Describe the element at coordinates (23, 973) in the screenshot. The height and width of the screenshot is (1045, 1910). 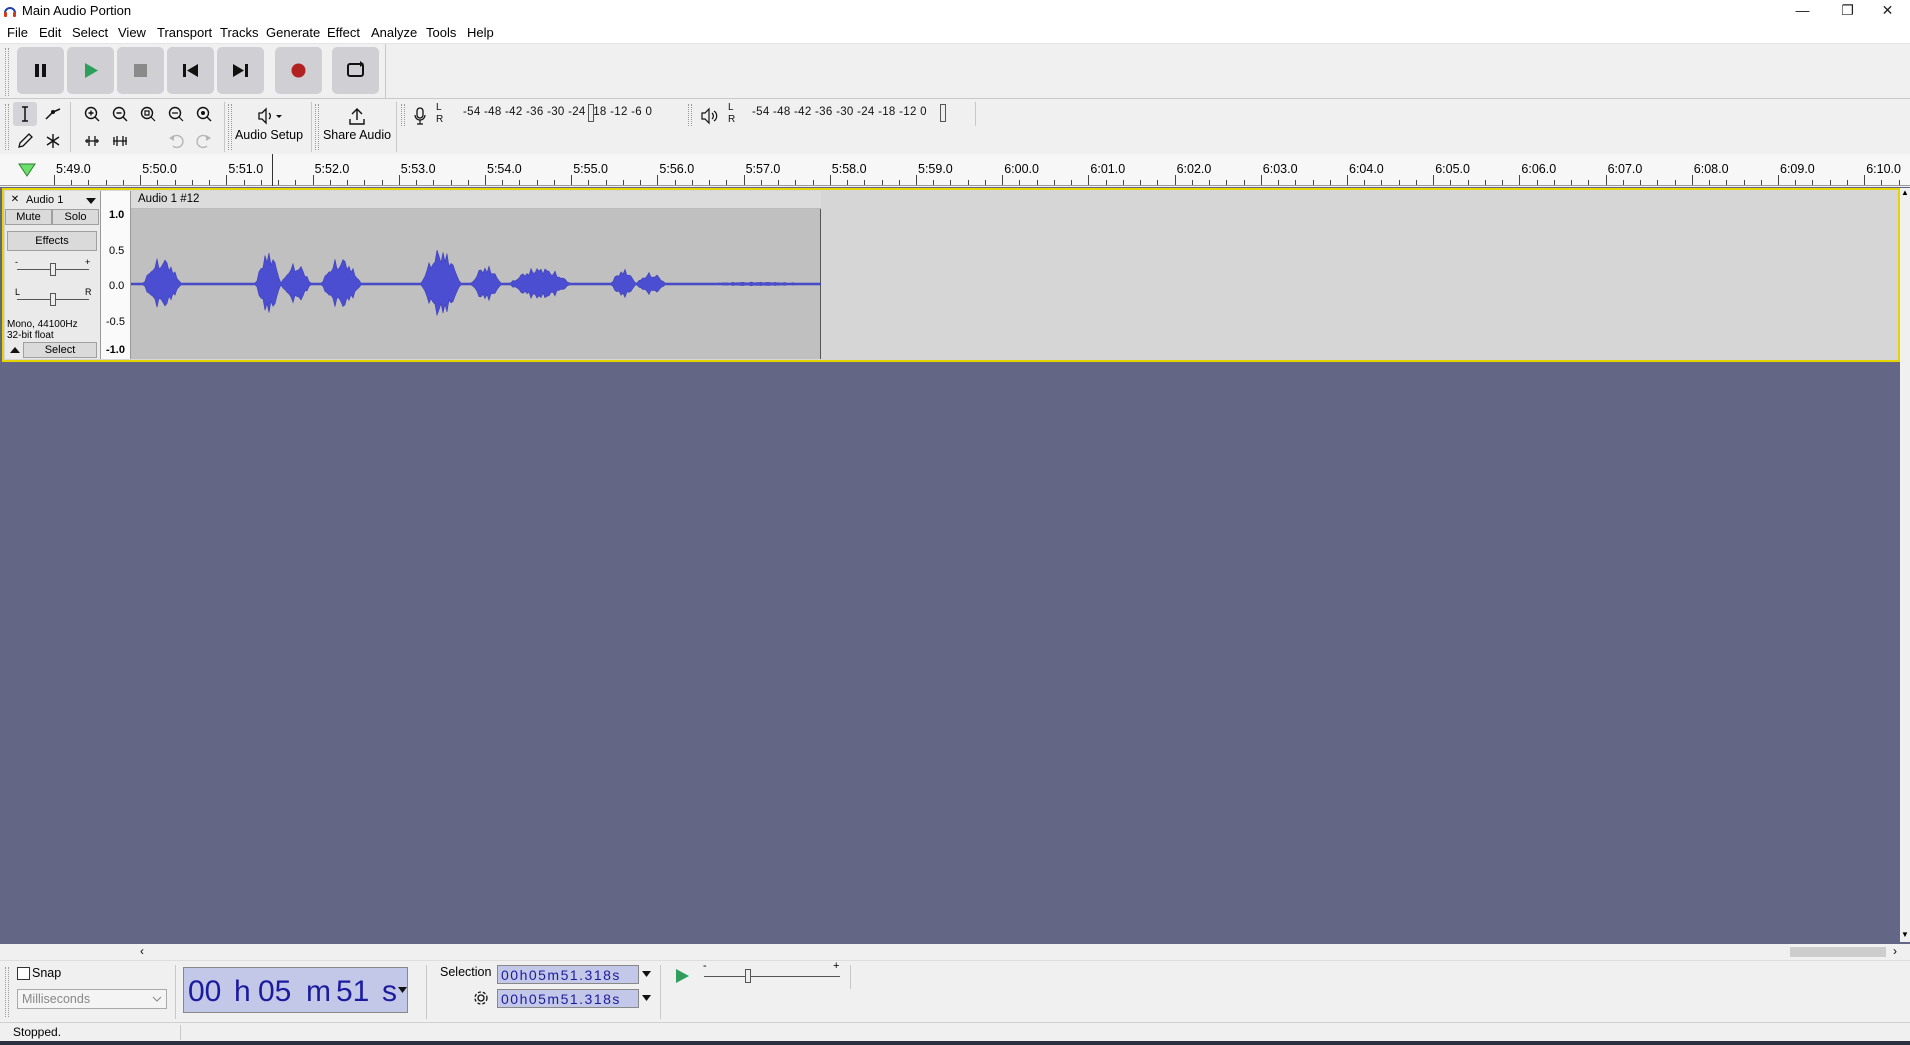
I see `snap-checkbox` at that location.